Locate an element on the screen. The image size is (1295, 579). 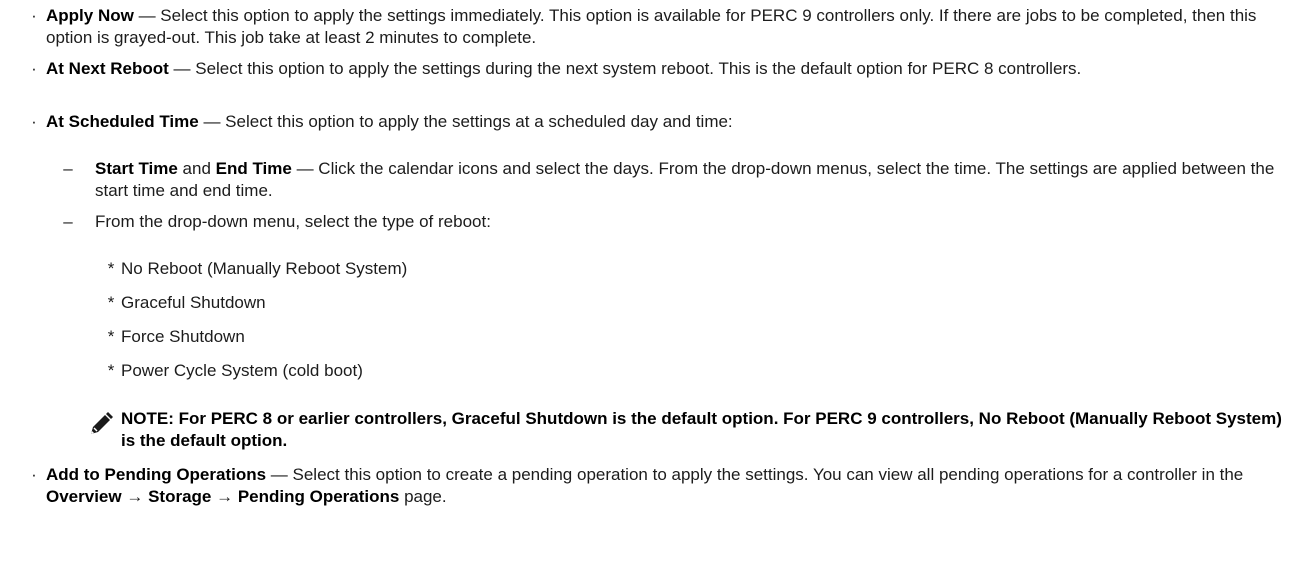
option-title: Apply Now is located at coordinates (90, 15).